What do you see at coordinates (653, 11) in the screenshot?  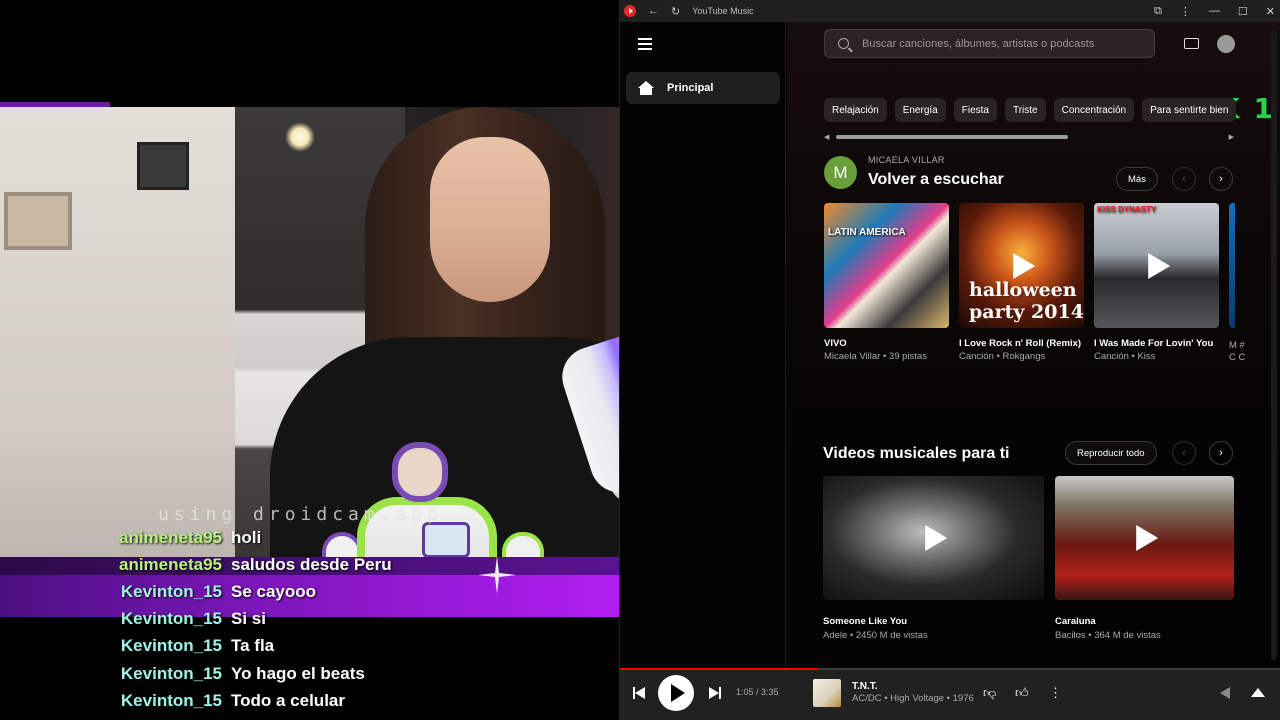 I see `back-arrow-icon: ←` at bounding box center [653, 11].